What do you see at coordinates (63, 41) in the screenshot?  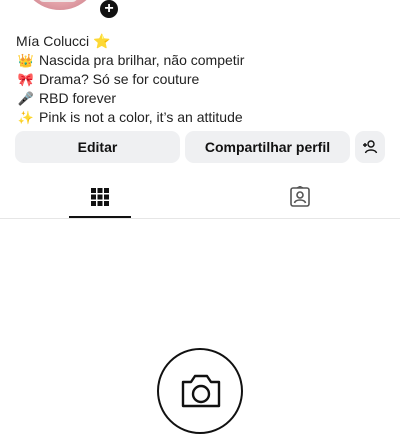 I see `profile-name: Mía Colucci ⭐` at bounding box center [63, 41].